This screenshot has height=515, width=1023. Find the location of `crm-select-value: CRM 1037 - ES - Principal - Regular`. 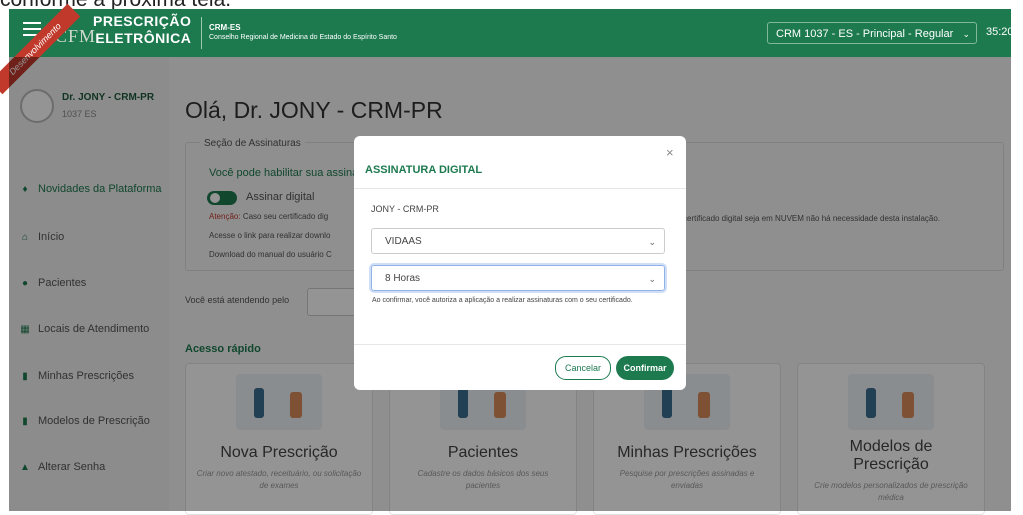

crm-select-value: CRM 1037 - ES - Principal - Regular is located at coordinates (865, 34).